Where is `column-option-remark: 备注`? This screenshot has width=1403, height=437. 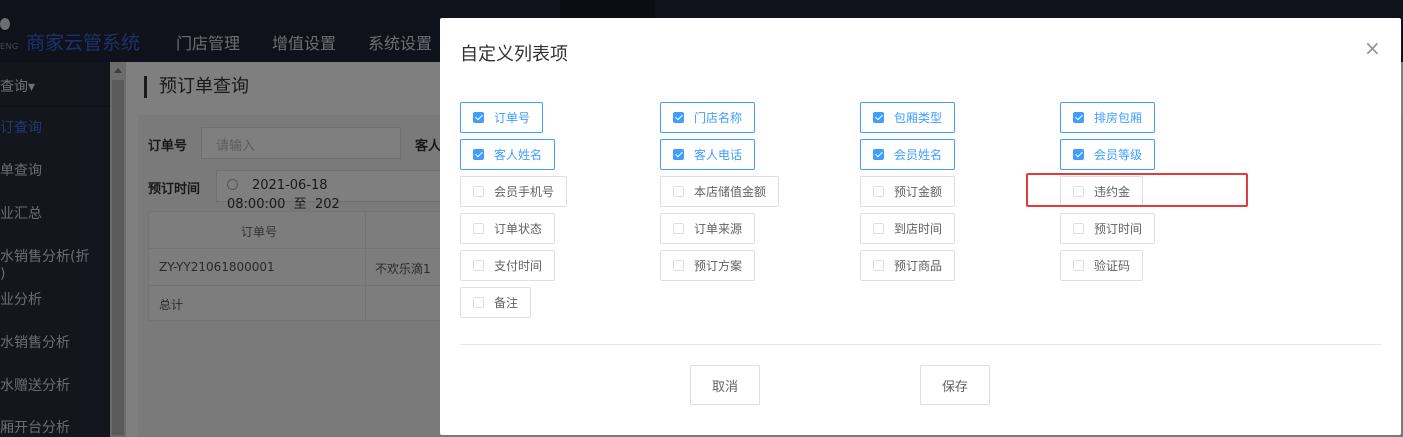
column-option-remark: 备注 is located at coordinates (496, 302).